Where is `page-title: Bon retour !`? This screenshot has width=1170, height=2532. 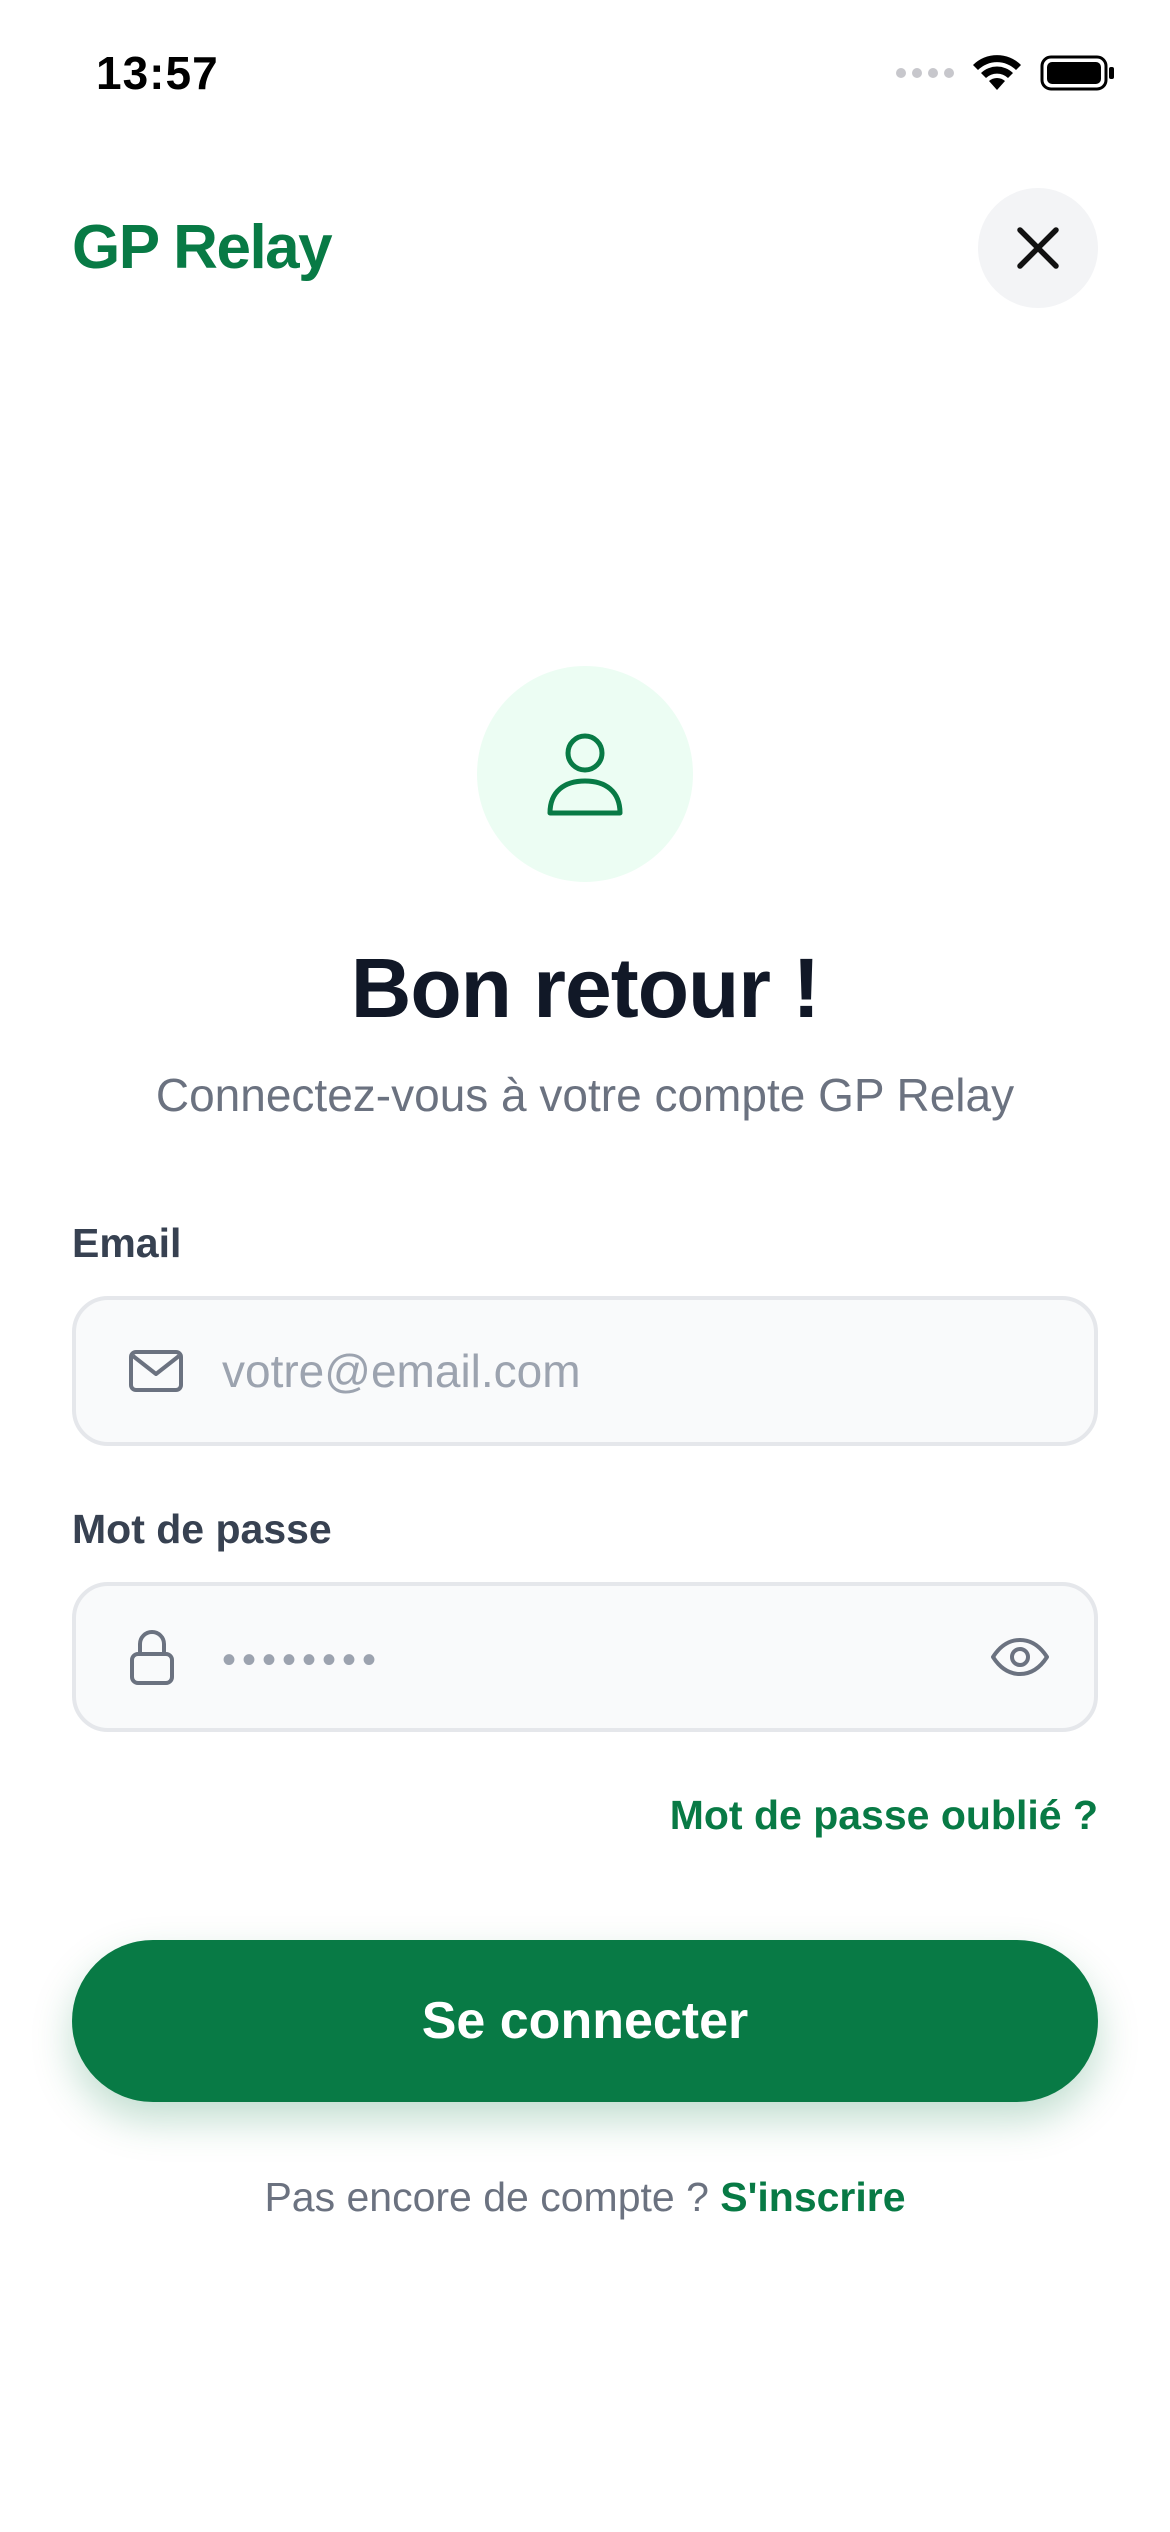 page-title: Bon retour ! is located at coordinates (585, 988).